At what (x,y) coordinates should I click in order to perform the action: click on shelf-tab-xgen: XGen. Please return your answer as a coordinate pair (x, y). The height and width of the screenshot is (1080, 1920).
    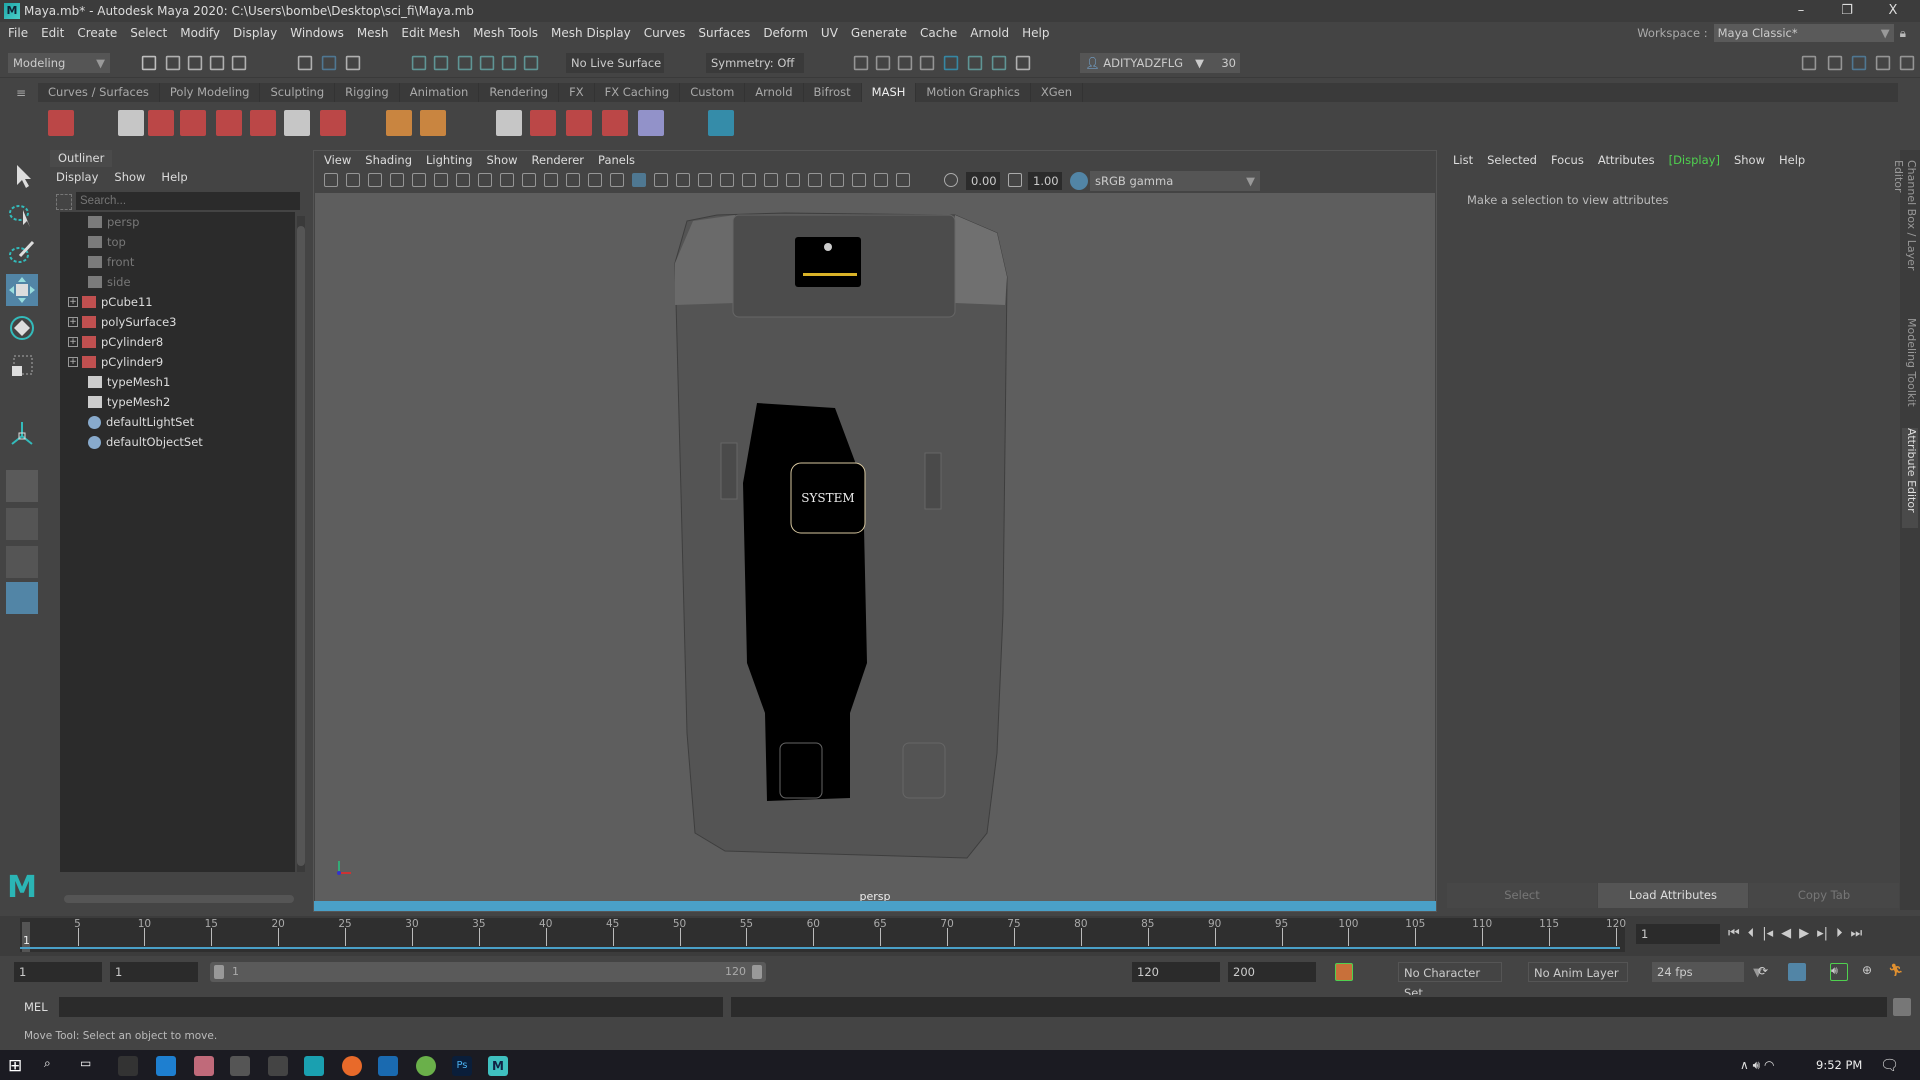
    Looking at the image, I should click on (1057, 92).